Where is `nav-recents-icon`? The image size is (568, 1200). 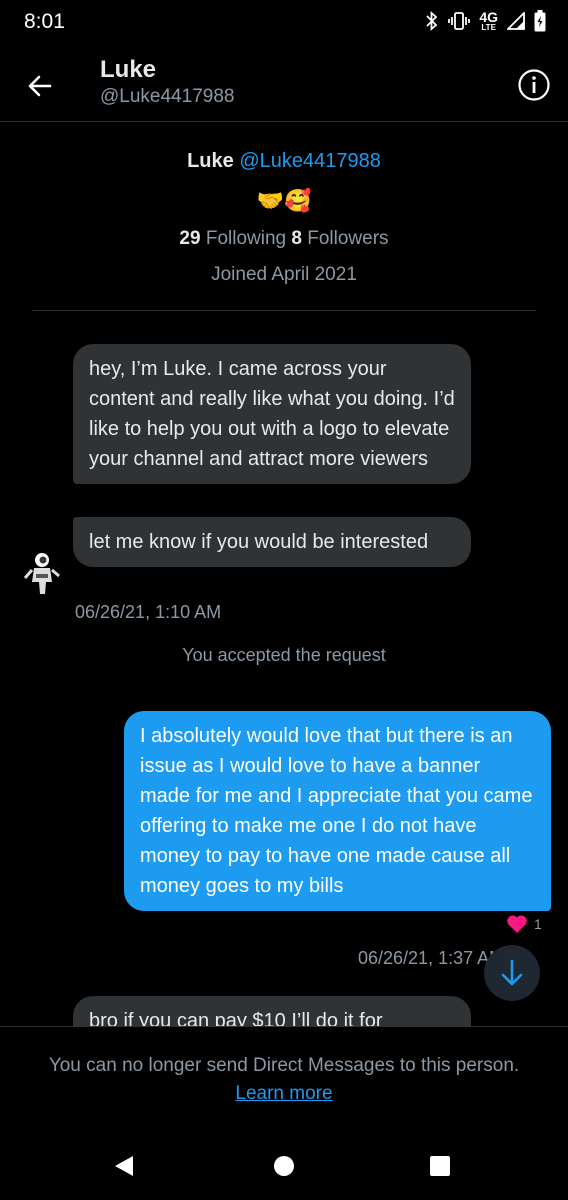 nav-recents-icon is located at coordinates (440, 1166).